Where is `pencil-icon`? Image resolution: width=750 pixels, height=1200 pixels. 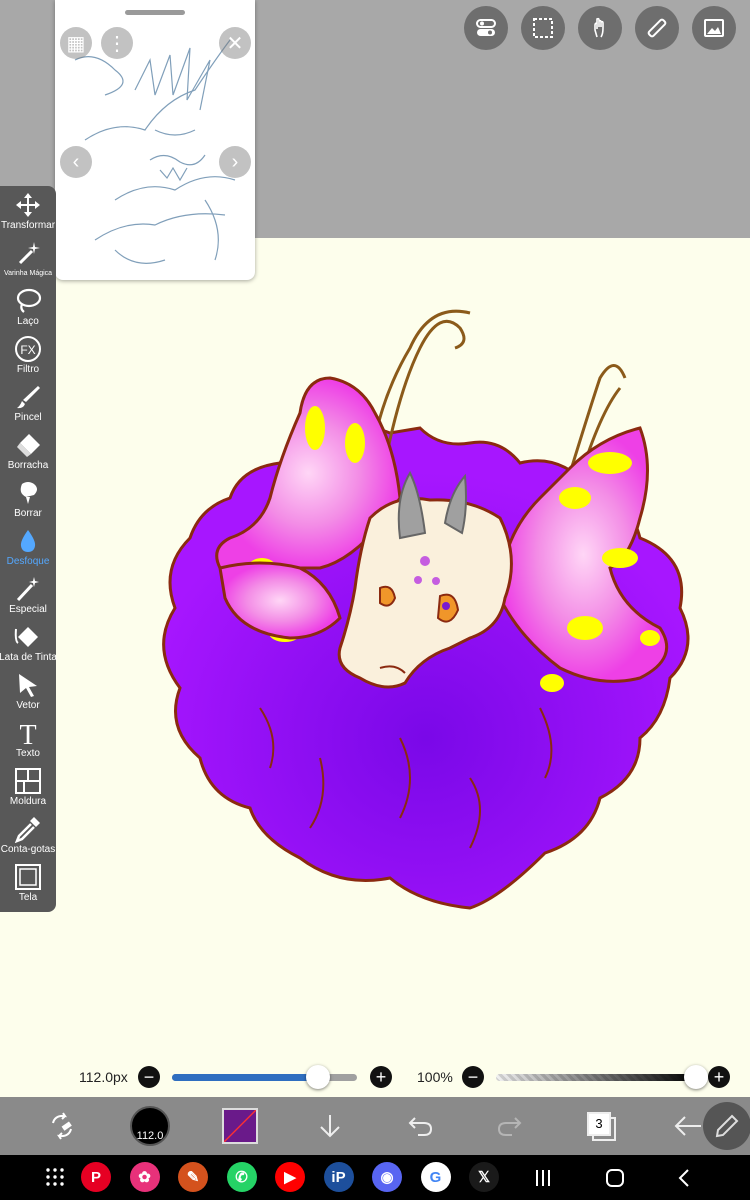
pencil-icon is located at coordinates (726, 1126).